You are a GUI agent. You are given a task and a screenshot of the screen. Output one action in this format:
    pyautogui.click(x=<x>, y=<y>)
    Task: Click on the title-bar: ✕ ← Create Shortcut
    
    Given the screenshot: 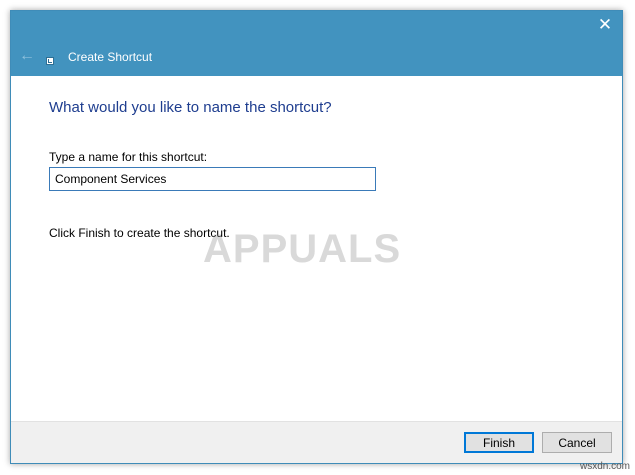 What is the action you would take?
    pyautogui.click(x=316, y=43)
    